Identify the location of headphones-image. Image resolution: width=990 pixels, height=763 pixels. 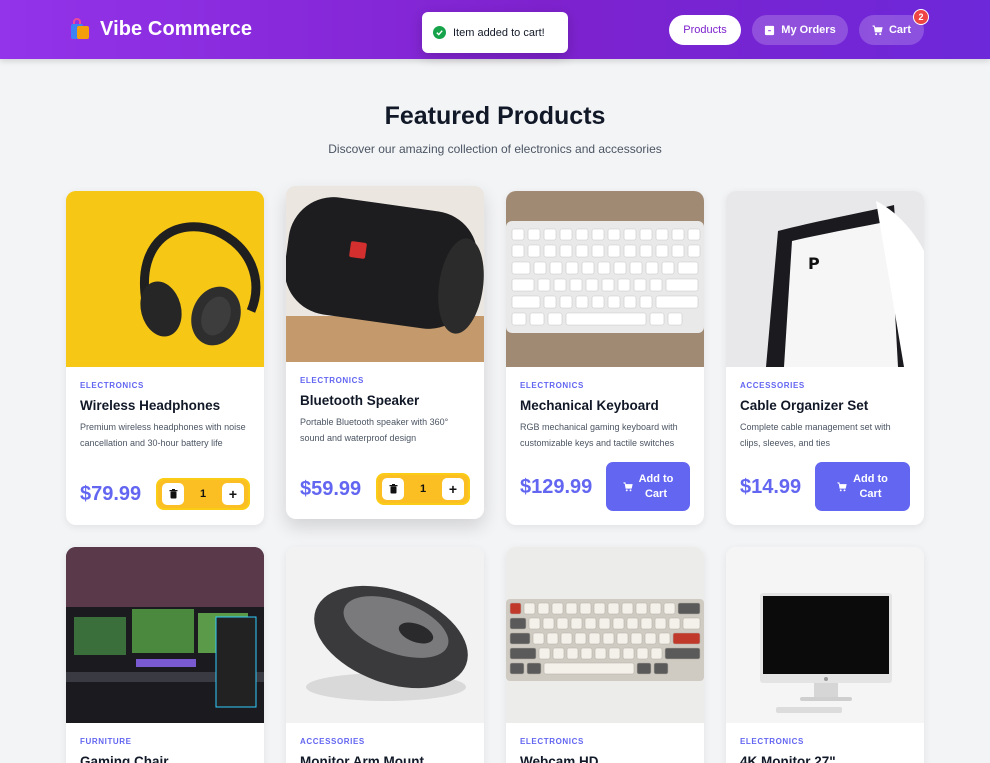
(165, 279).